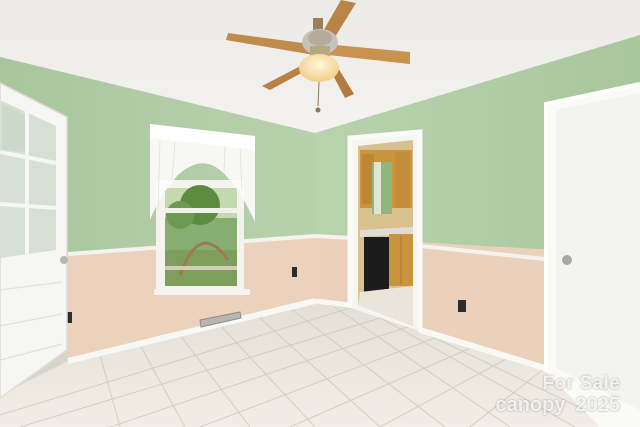 Image resolution: width=640 pixels, height=427 pixels. I want to click on watermark-brand-row: canopy 2025, so click(557, 405).